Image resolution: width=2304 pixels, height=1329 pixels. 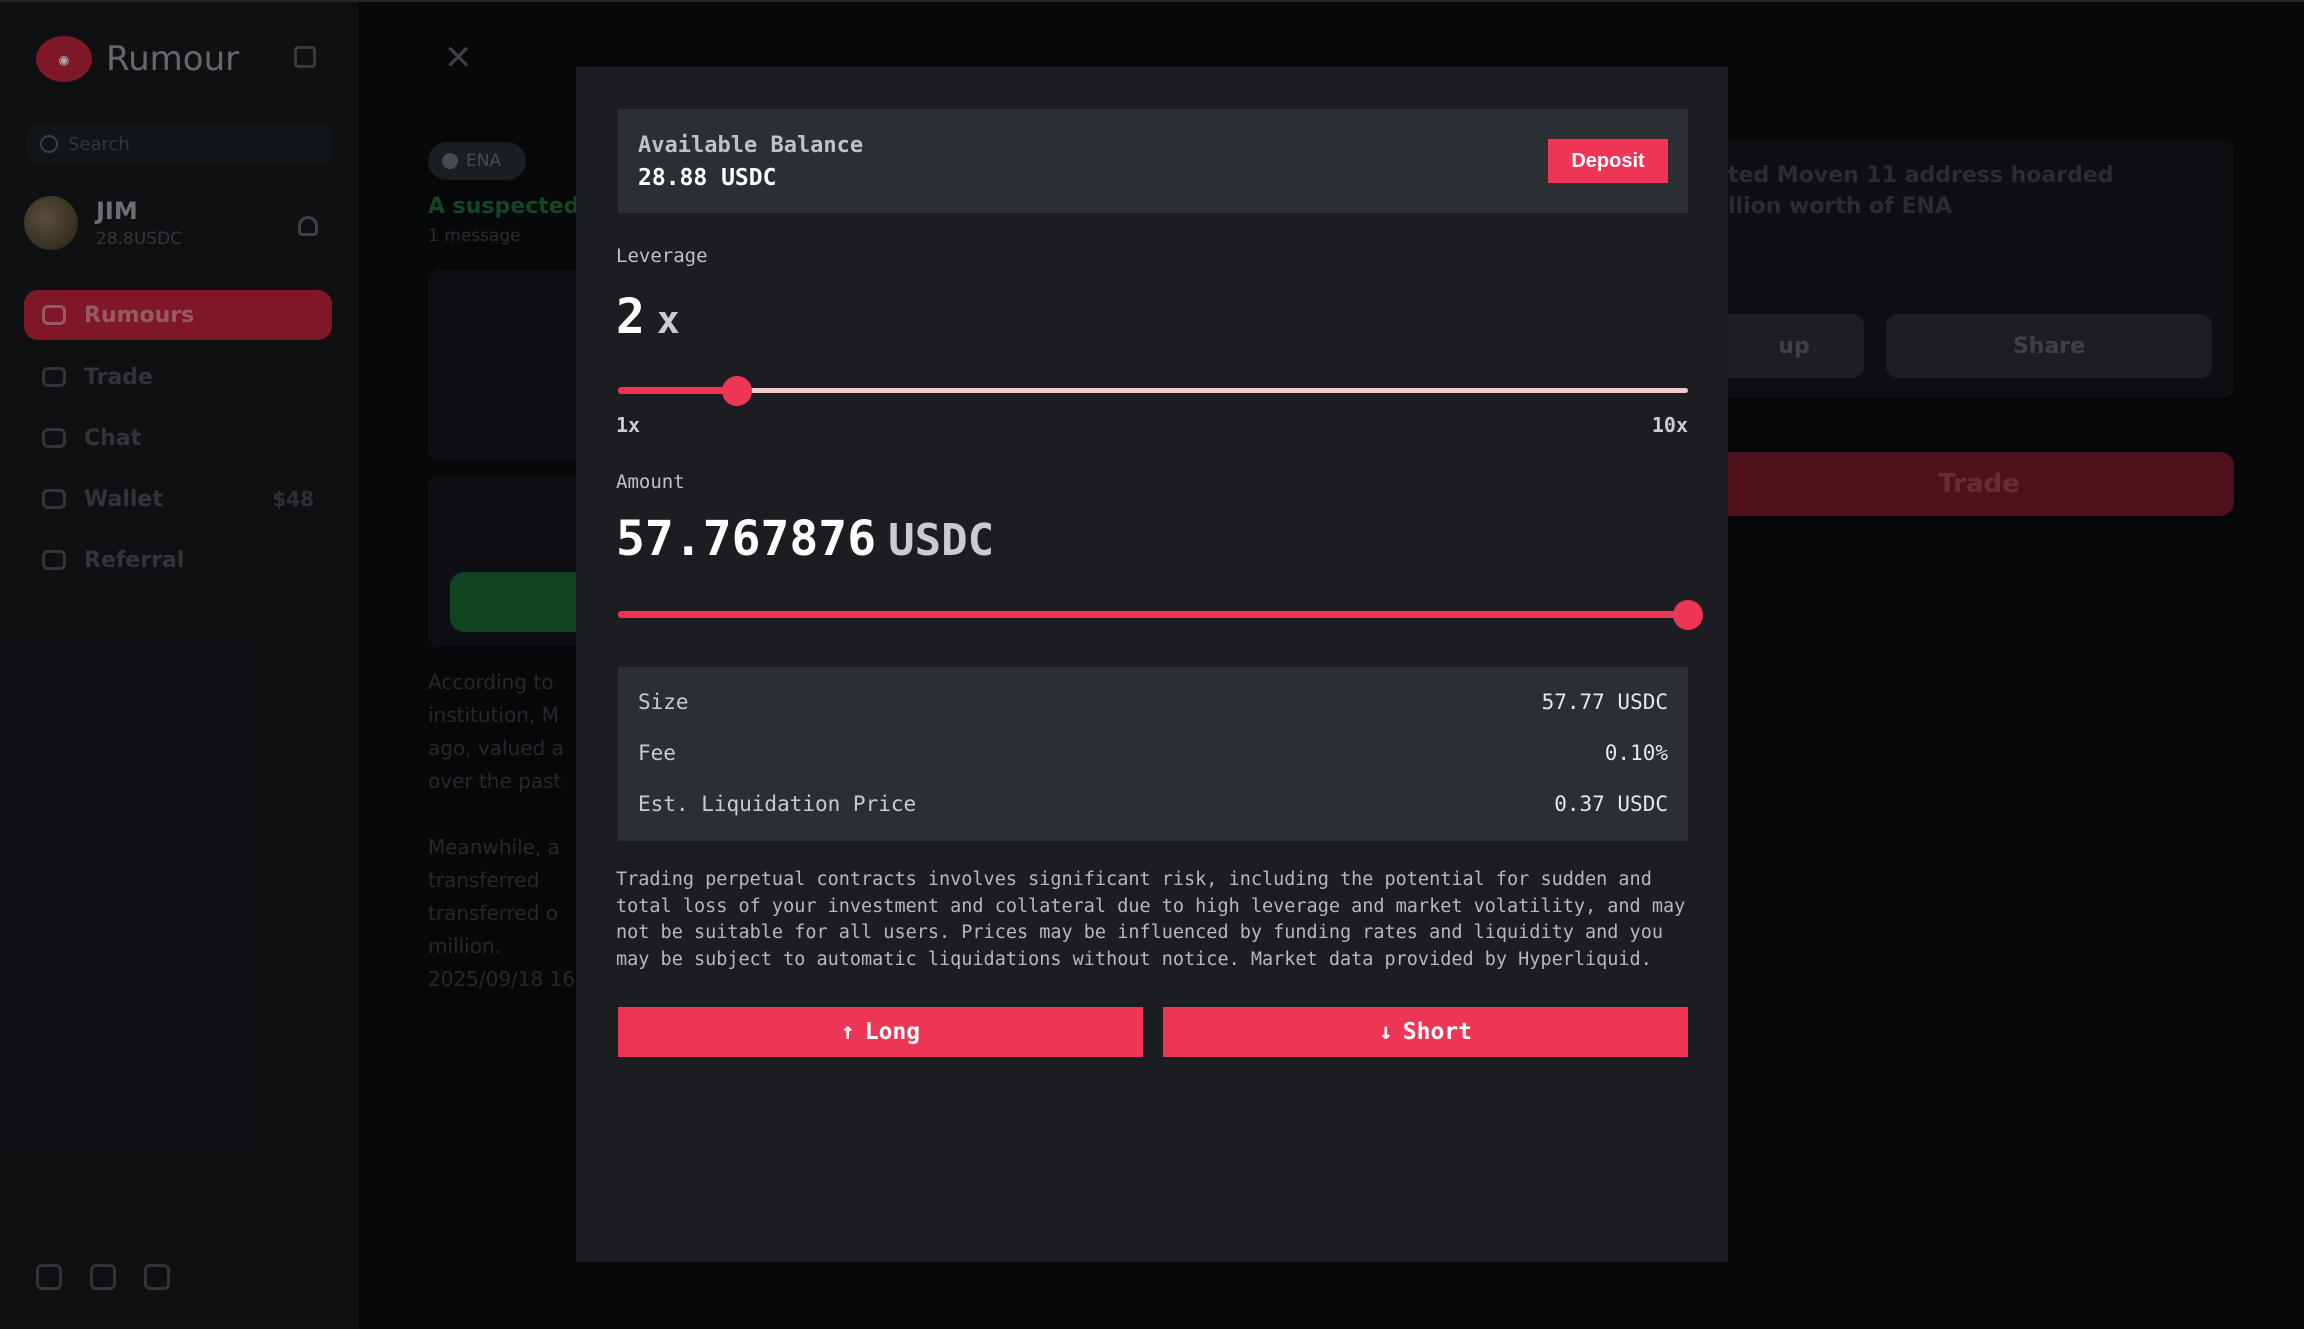 I want to click on amount-unit: USDC, so click(x=941, y=540).